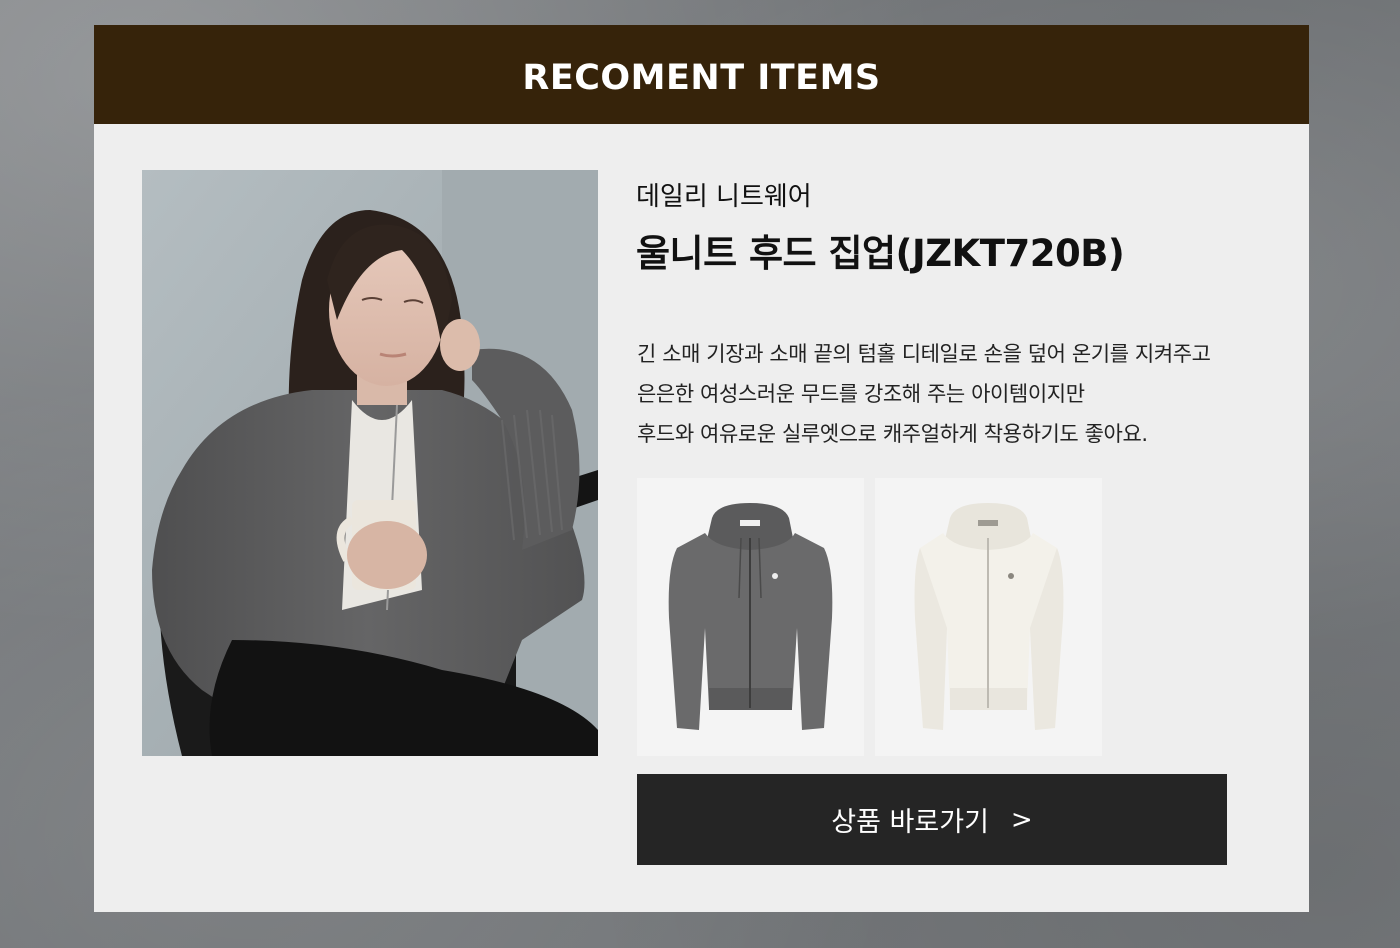  I want to click on go-to-product-label: 상품 바로가기, so click(910, 822).